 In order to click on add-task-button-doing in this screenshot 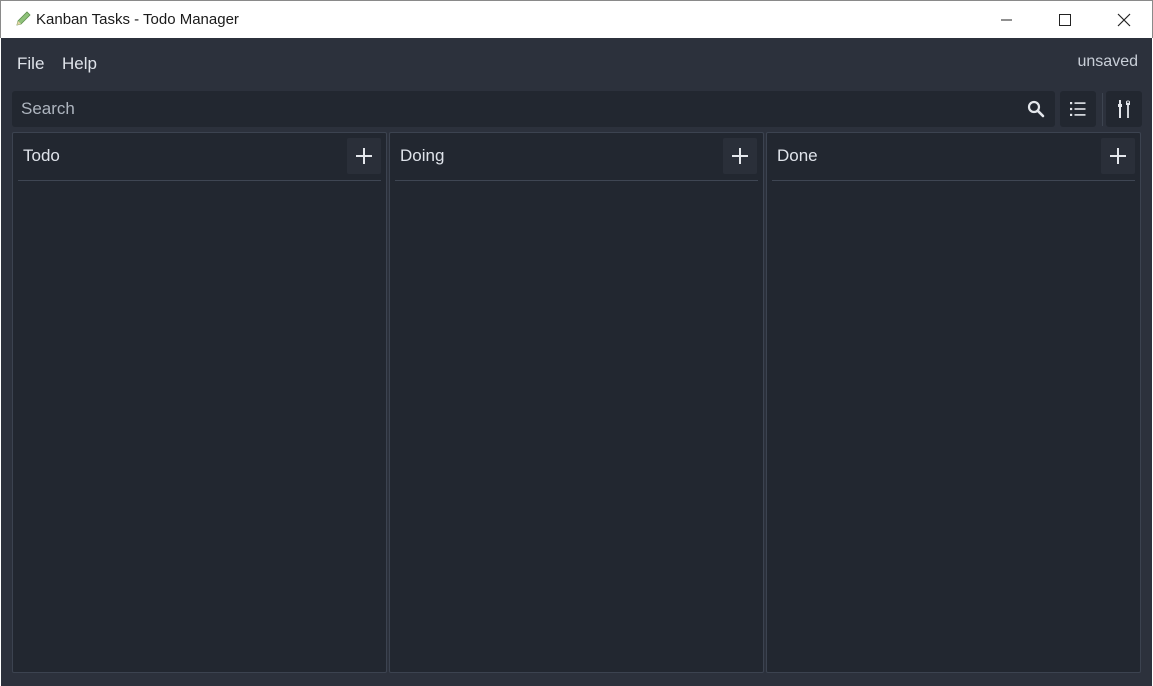, I will do `click(740, 156)`.